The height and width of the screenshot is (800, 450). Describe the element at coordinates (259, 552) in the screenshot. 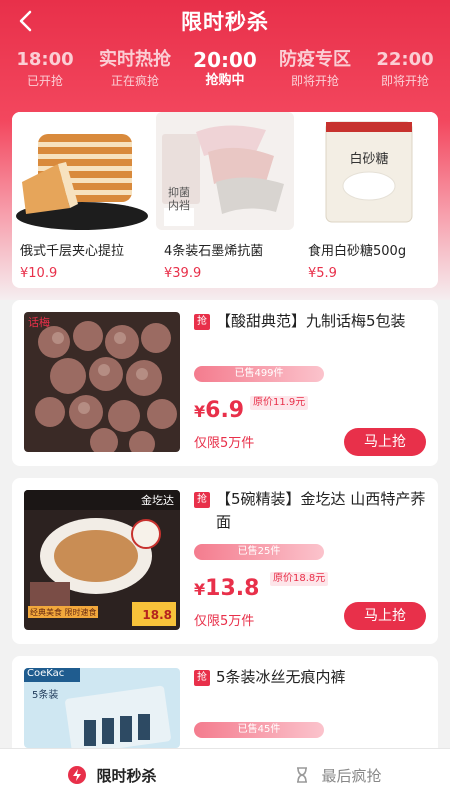

I see `sold-count: 已售25件` at that location.